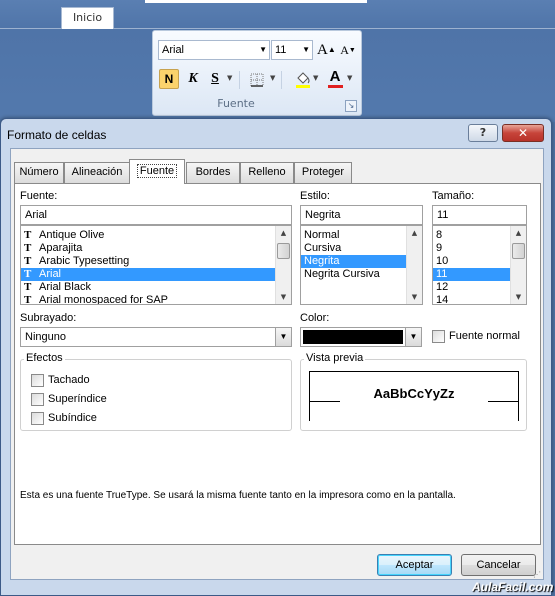  What do you see at coordinates (353, 261) in the screenshot?
I see `list-item-selected: Negrita` at bounding box center [353, 261].